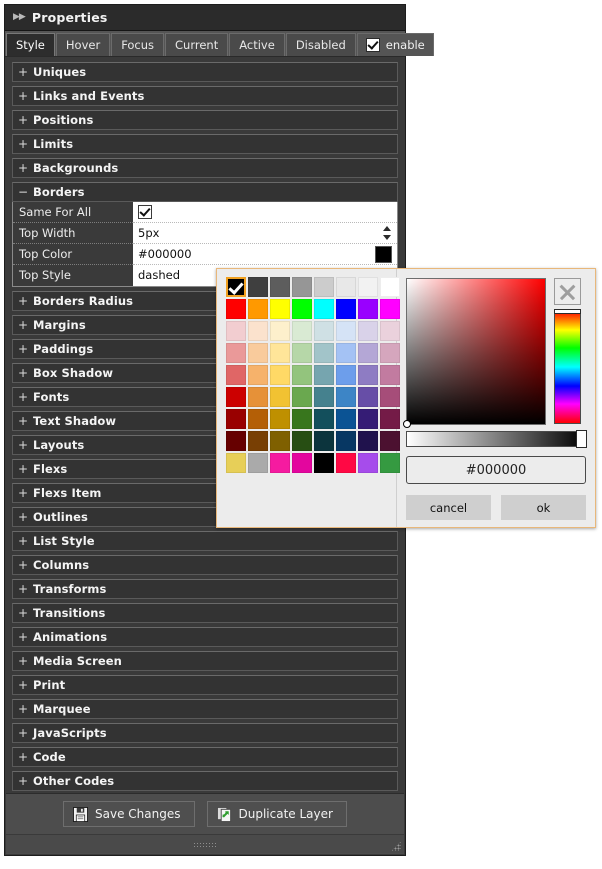 The width and height of the screenshot is (602, 869). What do you see at coordinates (205, 192) in the screenshot?
I see `section-borders: − Borders` at bounding box center [205, 192].